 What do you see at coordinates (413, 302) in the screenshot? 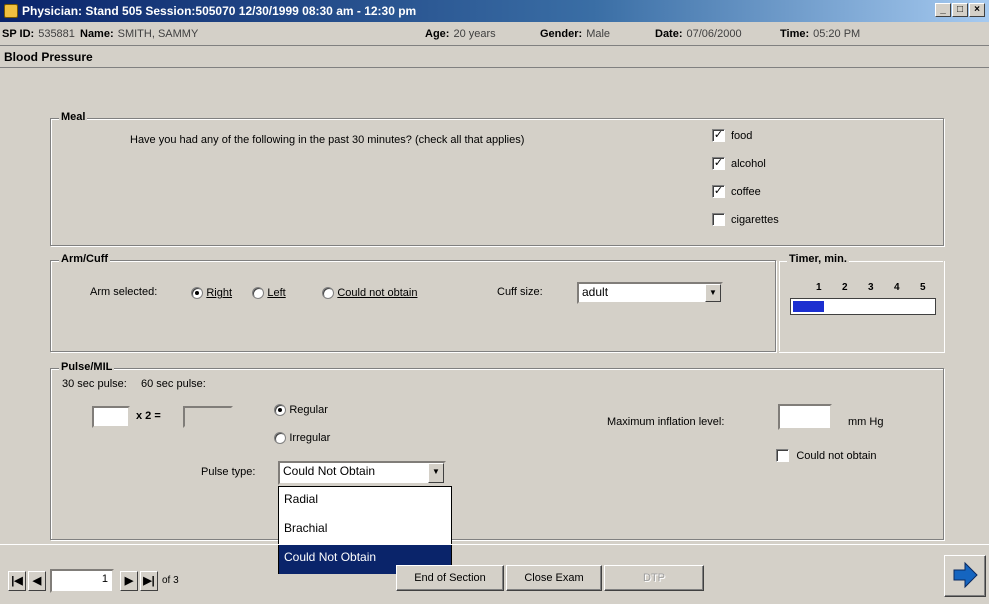
I see `arm-cuff-group: Arm/Cuff` at bounding box center [413, 302].